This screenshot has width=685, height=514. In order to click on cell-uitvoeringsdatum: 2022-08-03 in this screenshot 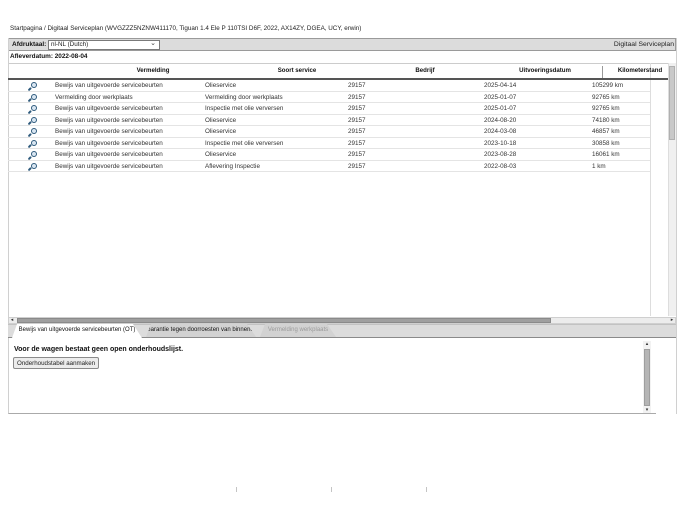, I will do `click(500, 166)`.